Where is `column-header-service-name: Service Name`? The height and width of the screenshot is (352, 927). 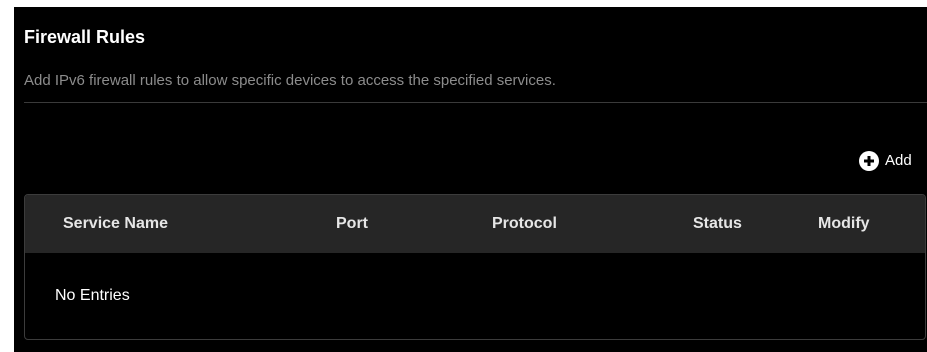
column-header-service-name: Service Name is located at coordinates (115, 223).